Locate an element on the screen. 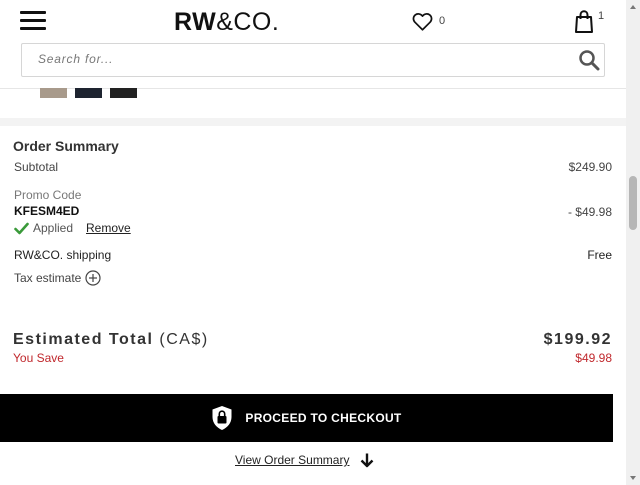  heart-icon is located at coordinates (422, 21).